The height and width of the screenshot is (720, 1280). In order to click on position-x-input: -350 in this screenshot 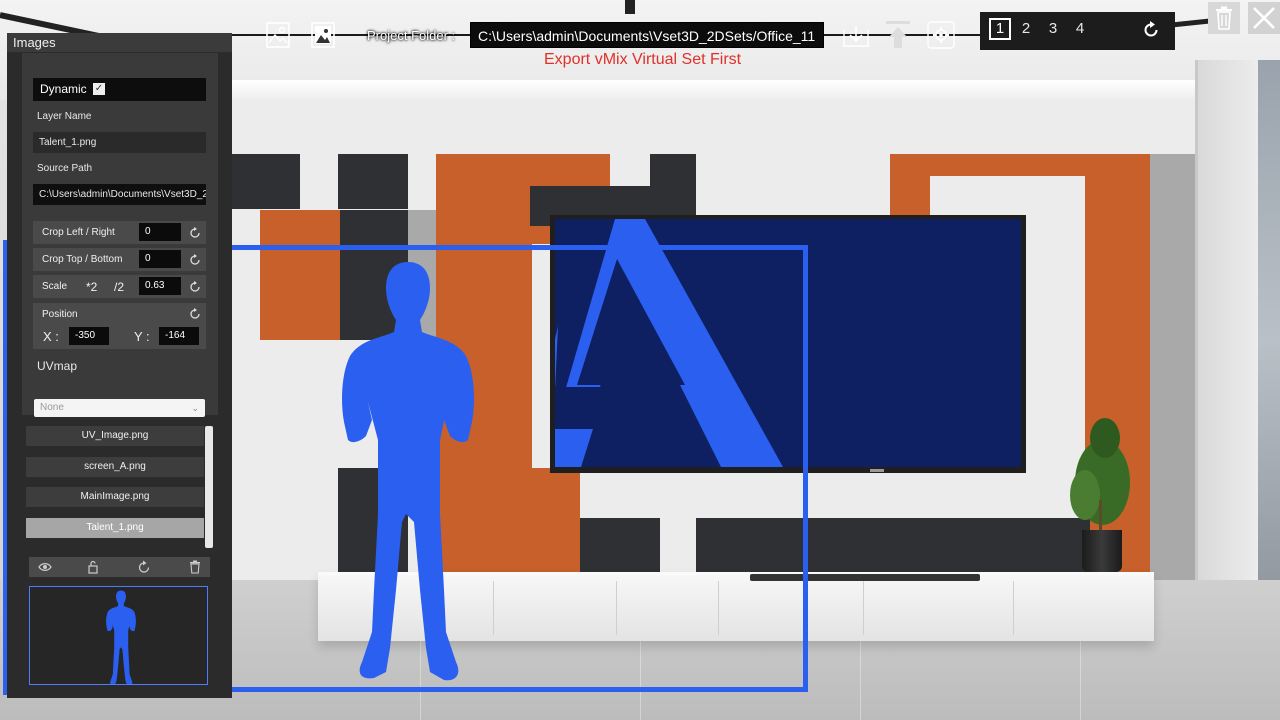, I will do `click(89, 336)`.